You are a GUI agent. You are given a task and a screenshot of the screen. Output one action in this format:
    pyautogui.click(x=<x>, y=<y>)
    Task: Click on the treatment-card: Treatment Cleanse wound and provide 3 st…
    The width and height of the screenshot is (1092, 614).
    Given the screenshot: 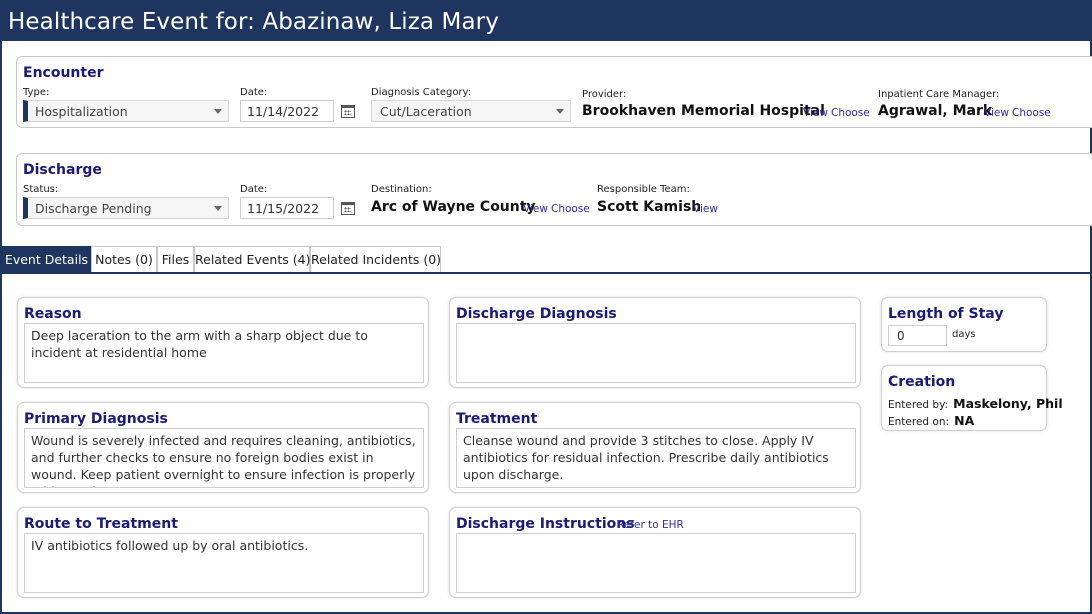 What is the action you would take?
    pyautogui.click(x=655, y=447)
    